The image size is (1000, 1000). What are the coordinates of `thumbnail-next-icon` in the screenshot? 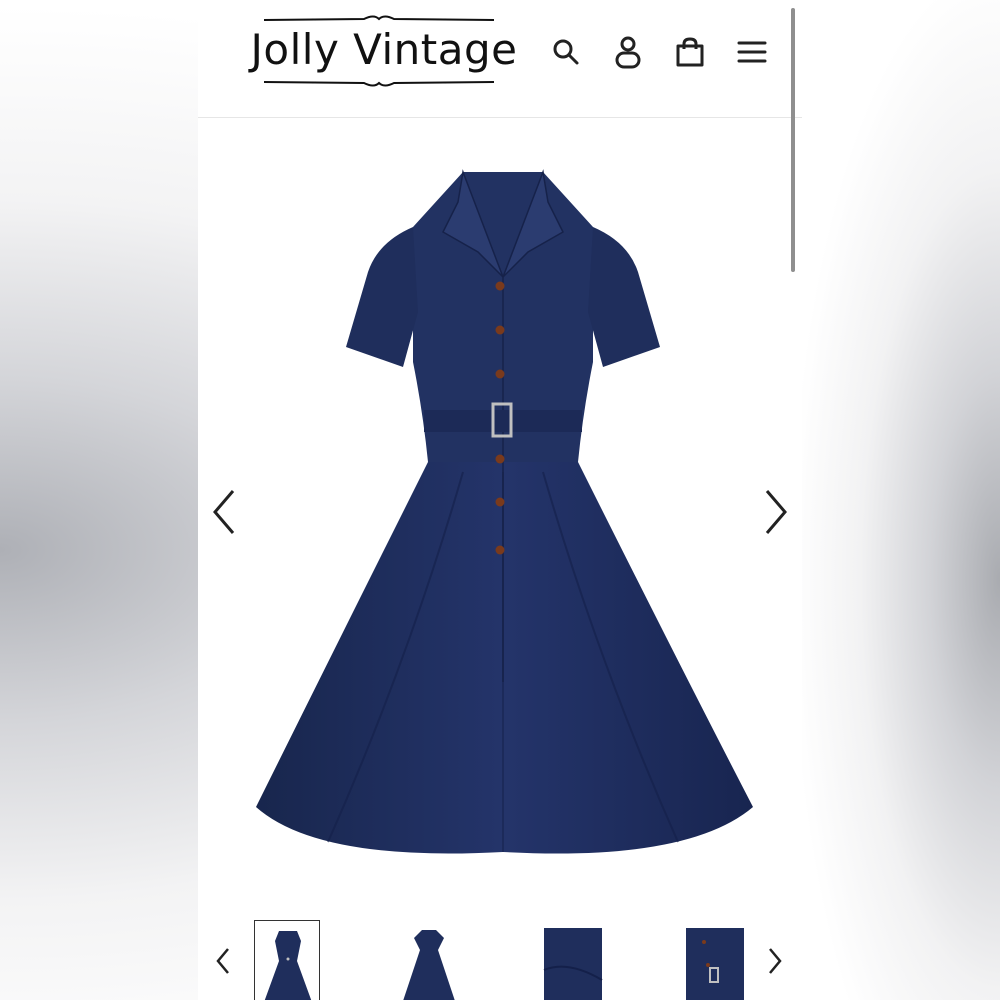 It's located at (775, 961).